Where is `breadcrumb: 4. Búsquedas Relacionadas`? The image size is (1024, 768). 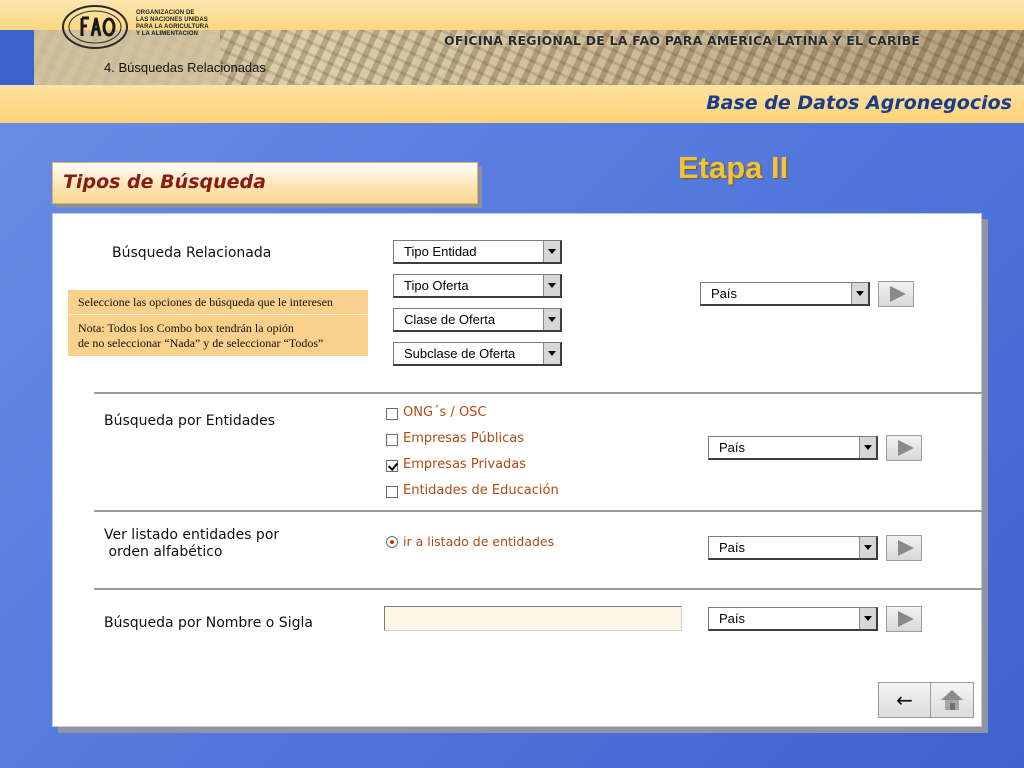 breadcrumb: 4. Búsquedas Relacionadas is located at coordinates (185, 67).